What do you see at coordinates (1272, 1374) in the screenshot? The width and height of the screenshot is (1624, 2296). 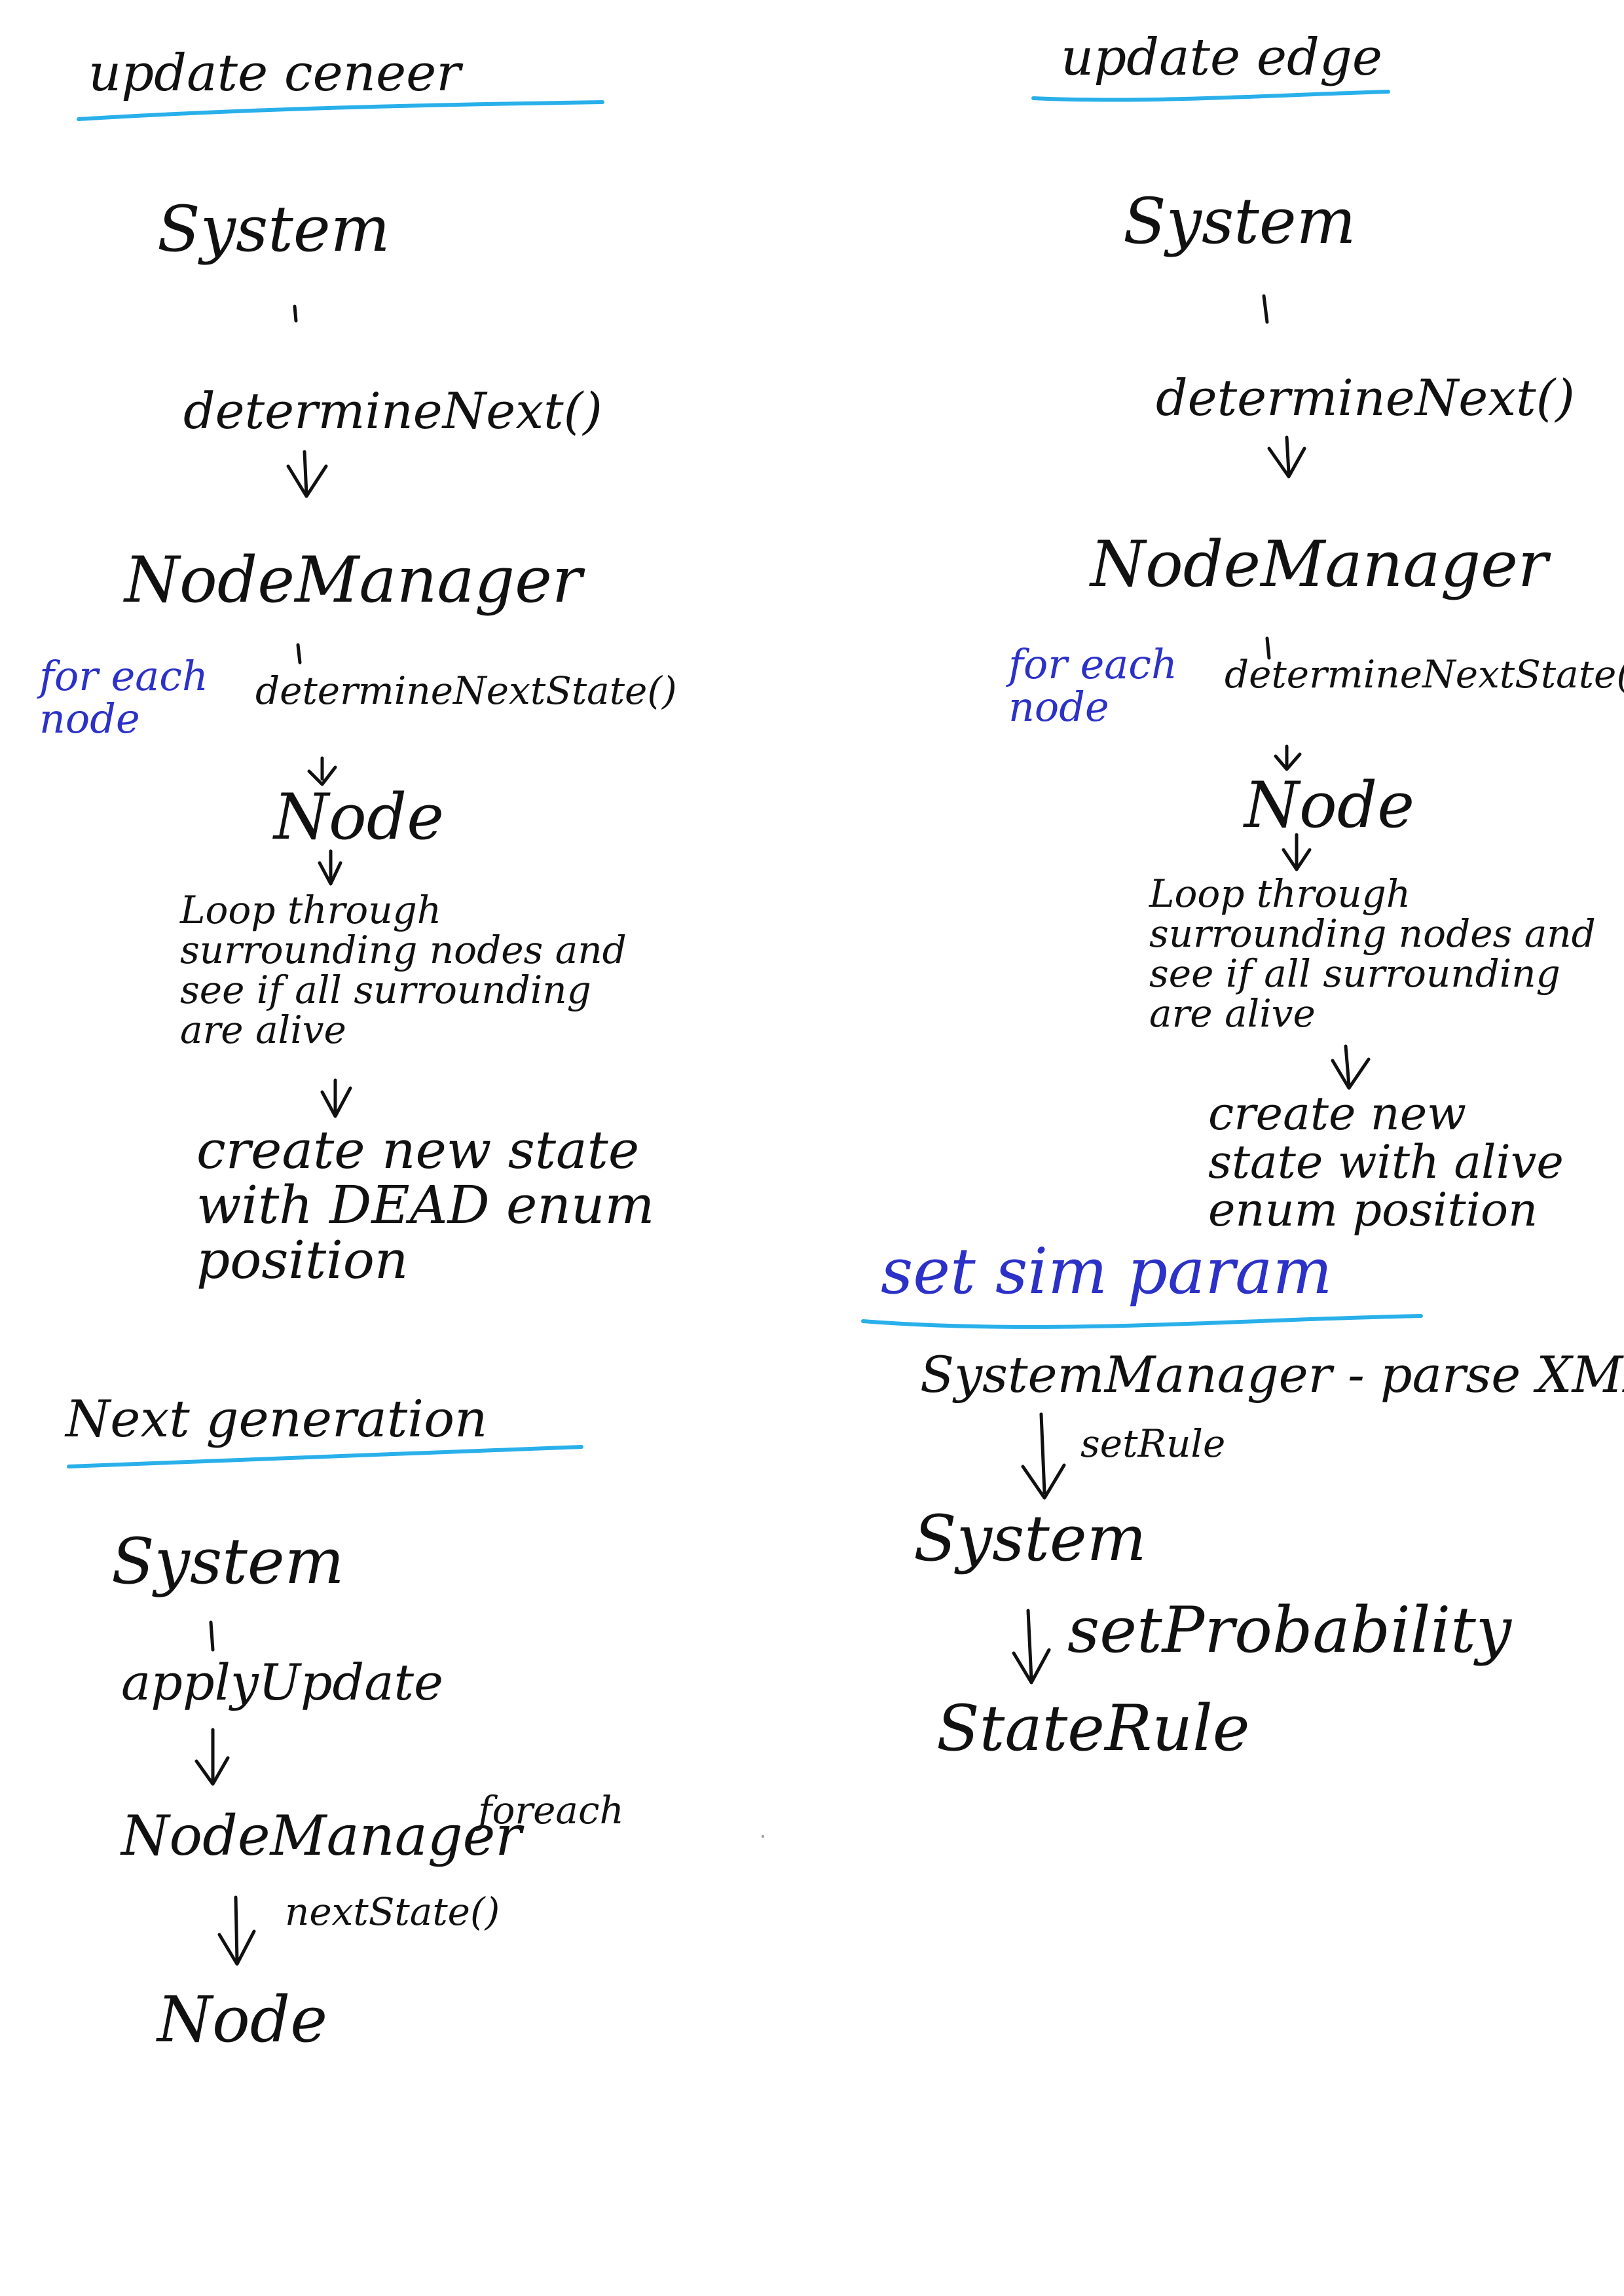 I see `system-manager-label: SystemManager - parse XML` at bounding box center [1272, 1374].